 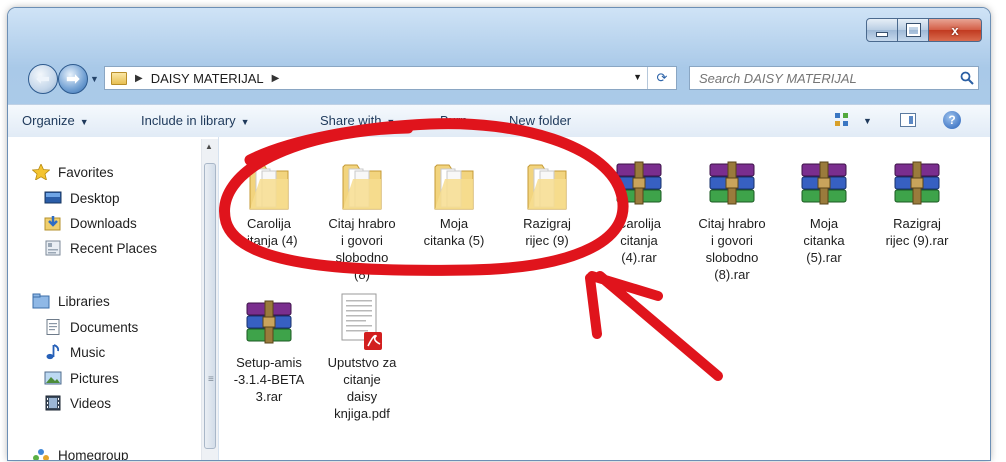 I want to click on sidebar-item-favorites: Favorites, so click(x=73, y=172).